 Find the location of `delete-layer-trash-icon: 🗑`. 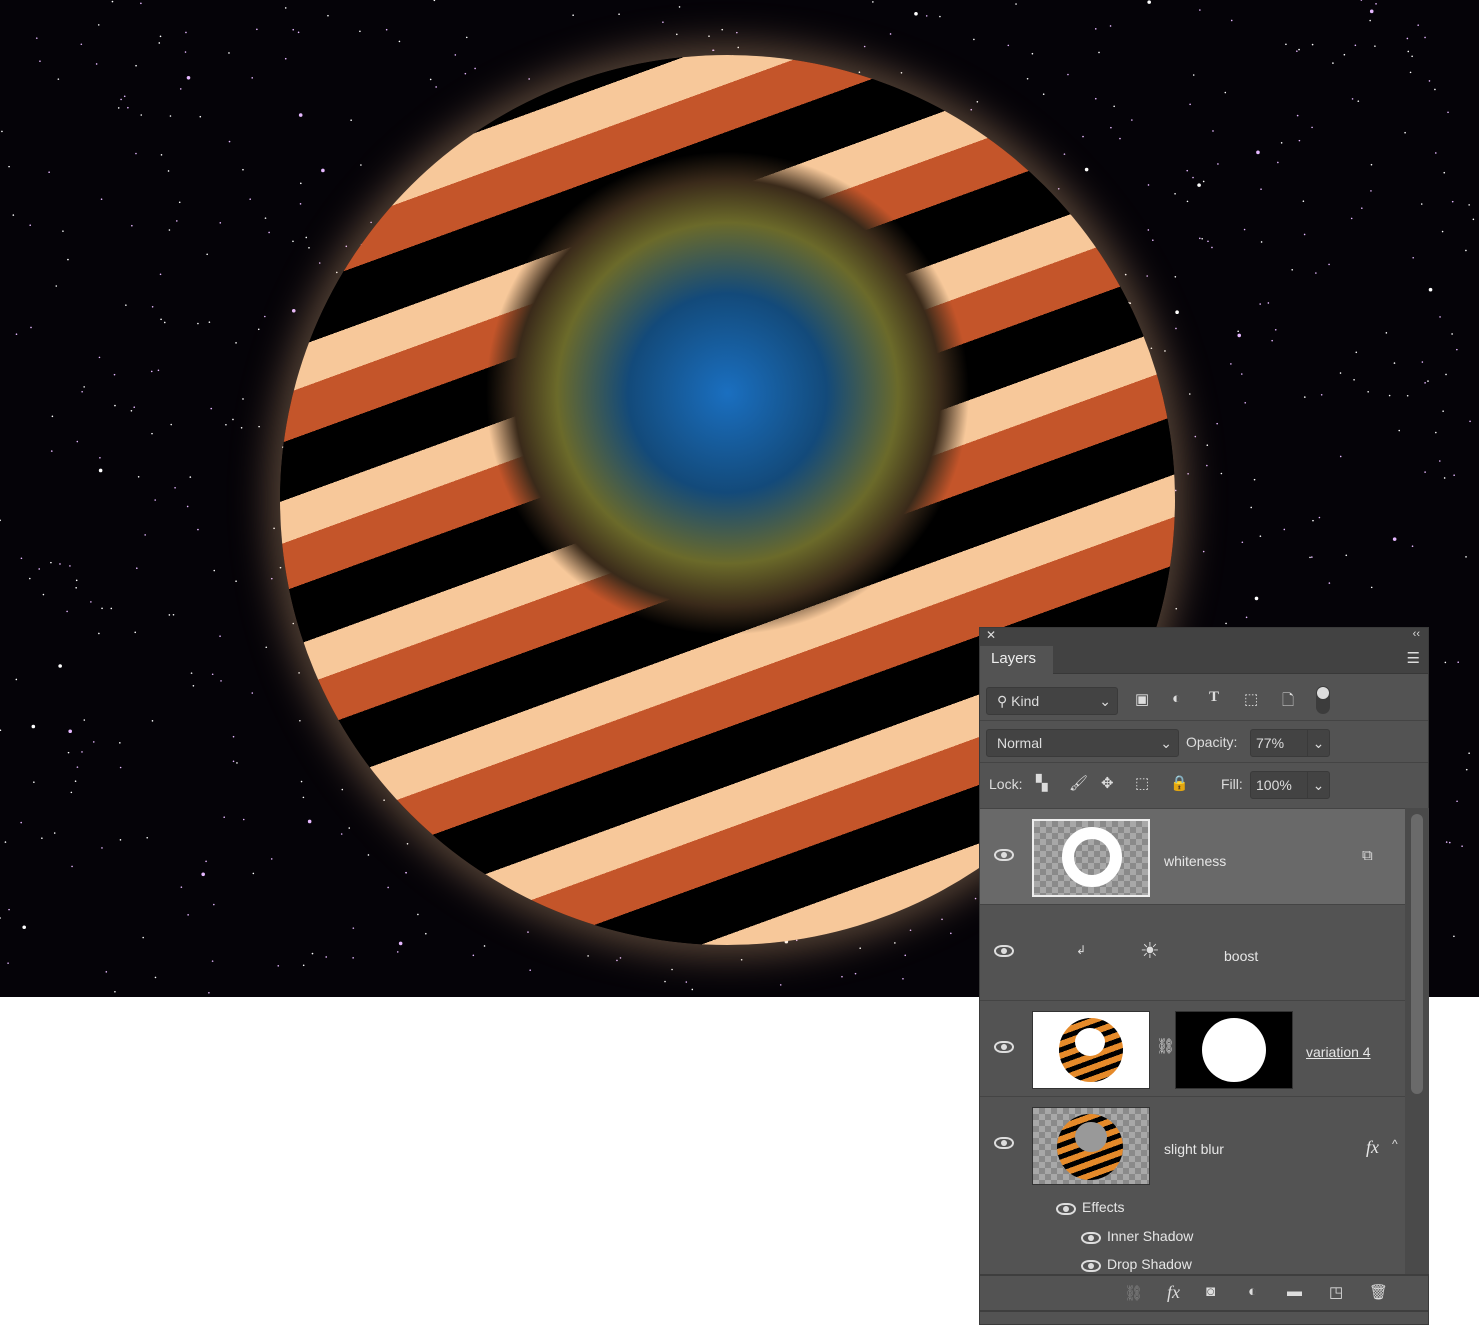

delete-layer-trash-icon: 🗑 is located at coordinates (1378, 1292).